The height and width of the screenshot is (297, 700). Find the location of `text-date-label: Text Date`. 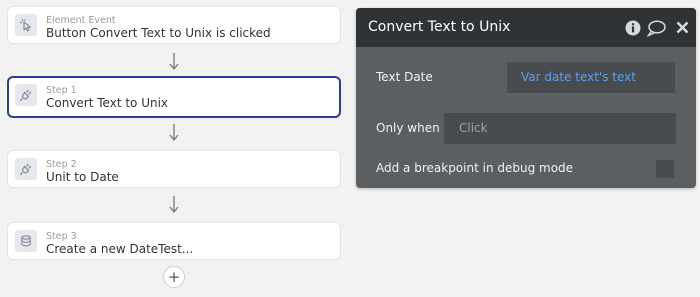

text-date-label: Text Date is located at coordinates (404, 77).